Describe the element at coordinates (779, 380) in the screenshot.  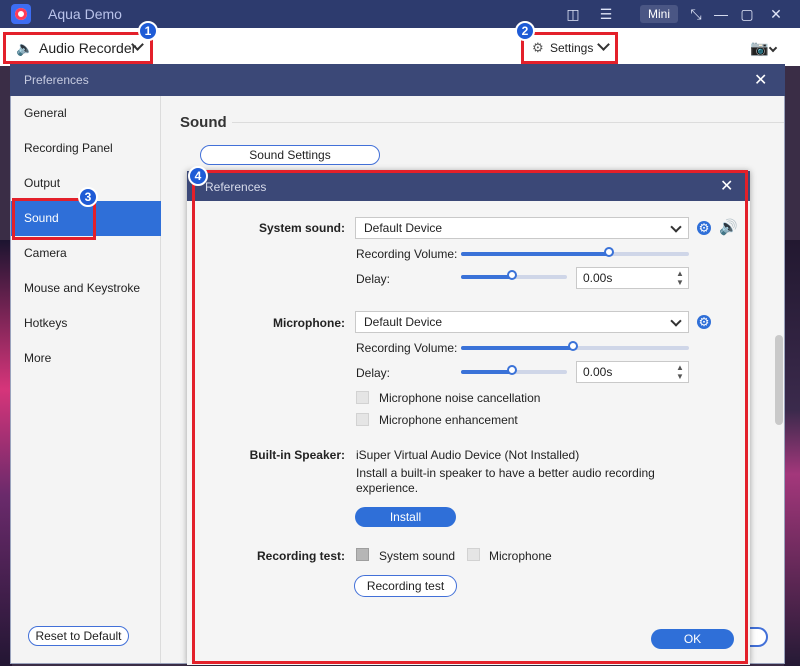
I see `scrollbar` at that location.